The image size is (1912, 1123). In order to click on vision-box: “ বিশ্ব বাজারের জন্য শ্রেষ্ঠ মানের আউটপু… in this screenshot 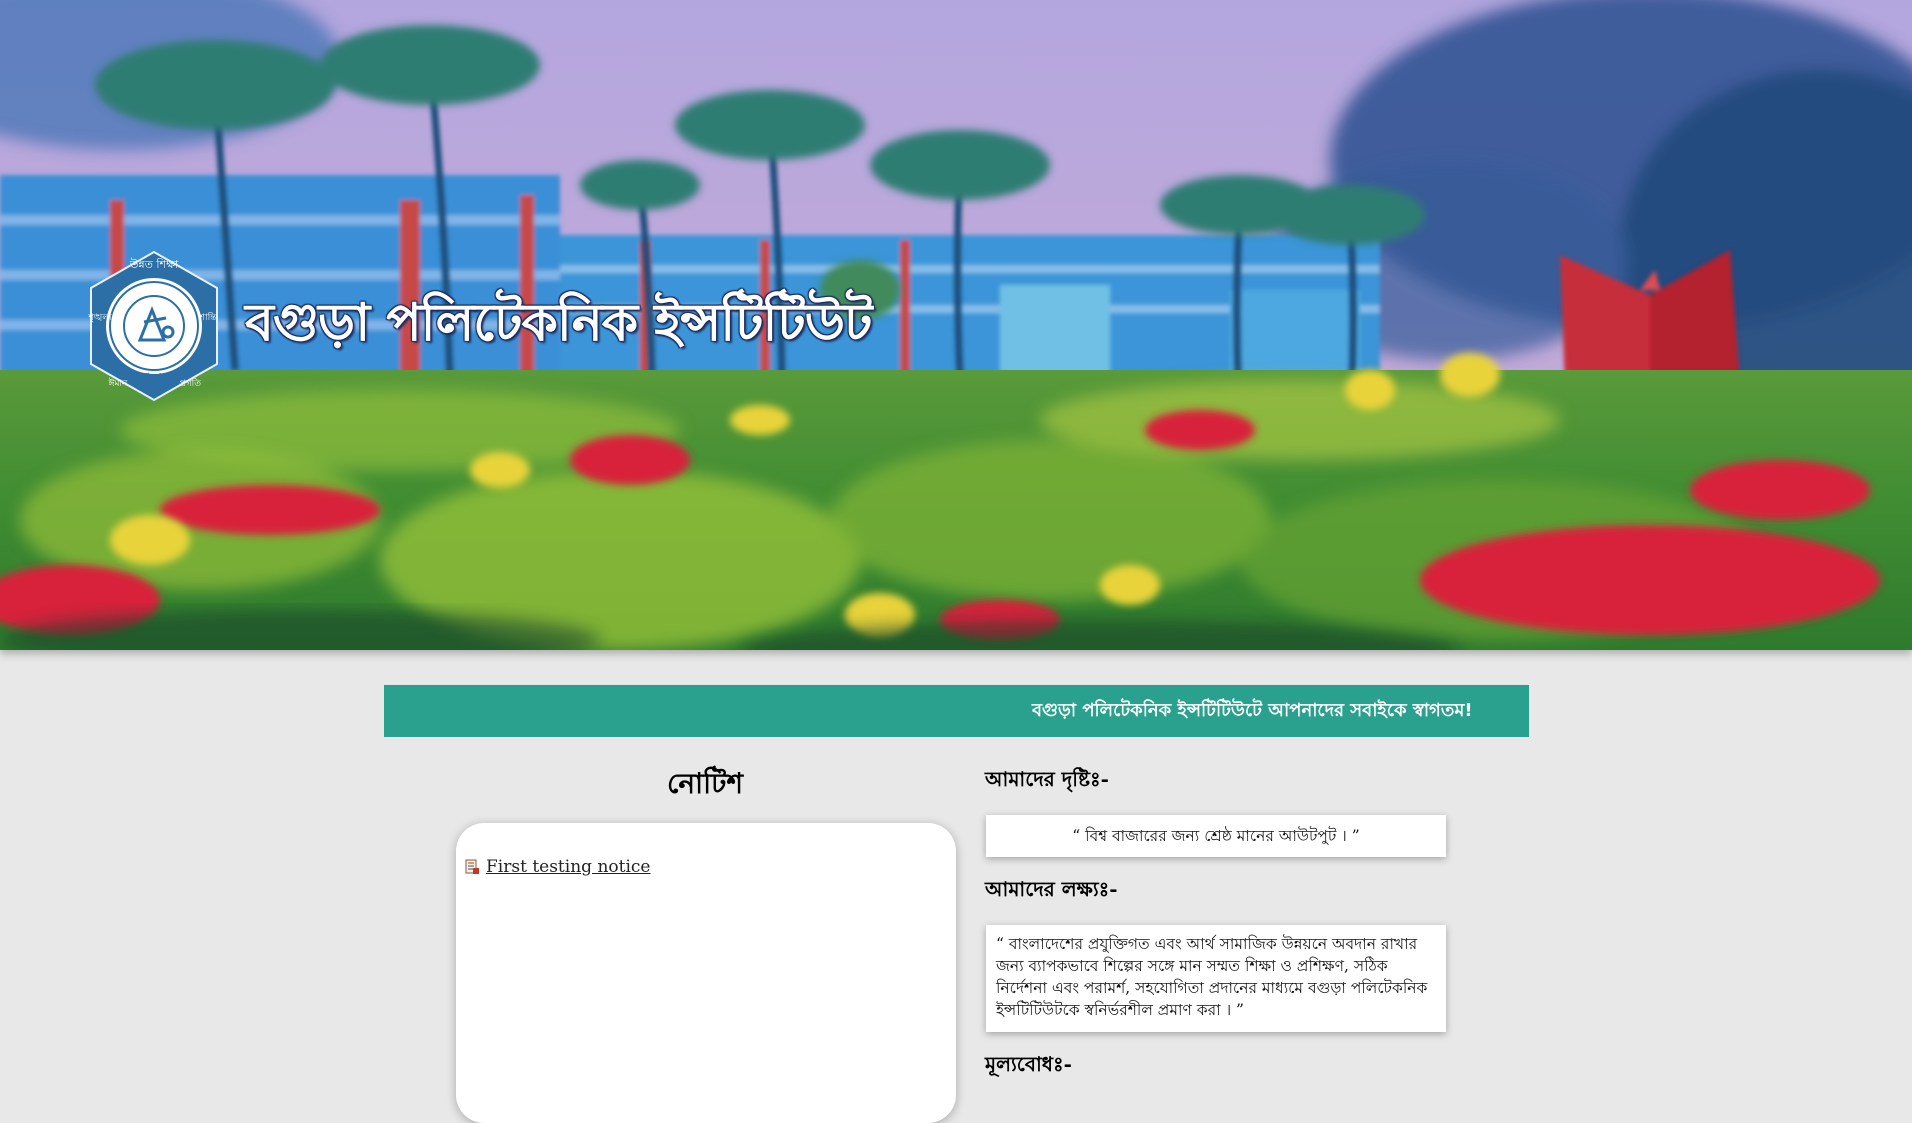, I will do `click(1216, 836)`.